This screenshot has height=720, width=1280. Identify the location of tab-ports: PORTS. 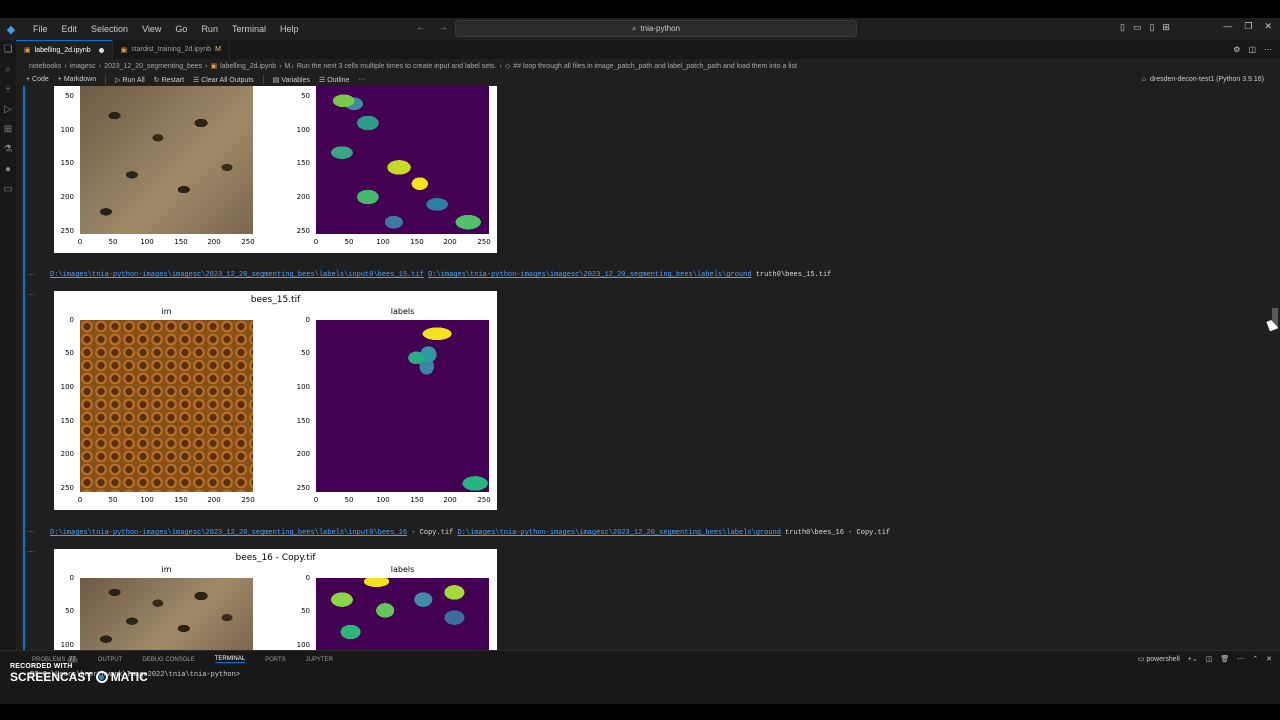
(275, 660).